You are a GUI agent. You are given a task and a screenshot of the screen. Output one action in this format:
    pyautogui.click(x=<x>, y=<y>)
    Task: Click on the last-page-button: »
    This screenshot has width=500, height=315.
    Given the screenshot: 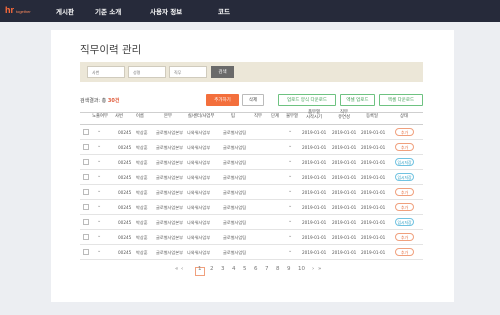 What is the action you would take?
    pyautogui.click(x=319, y=269)
    